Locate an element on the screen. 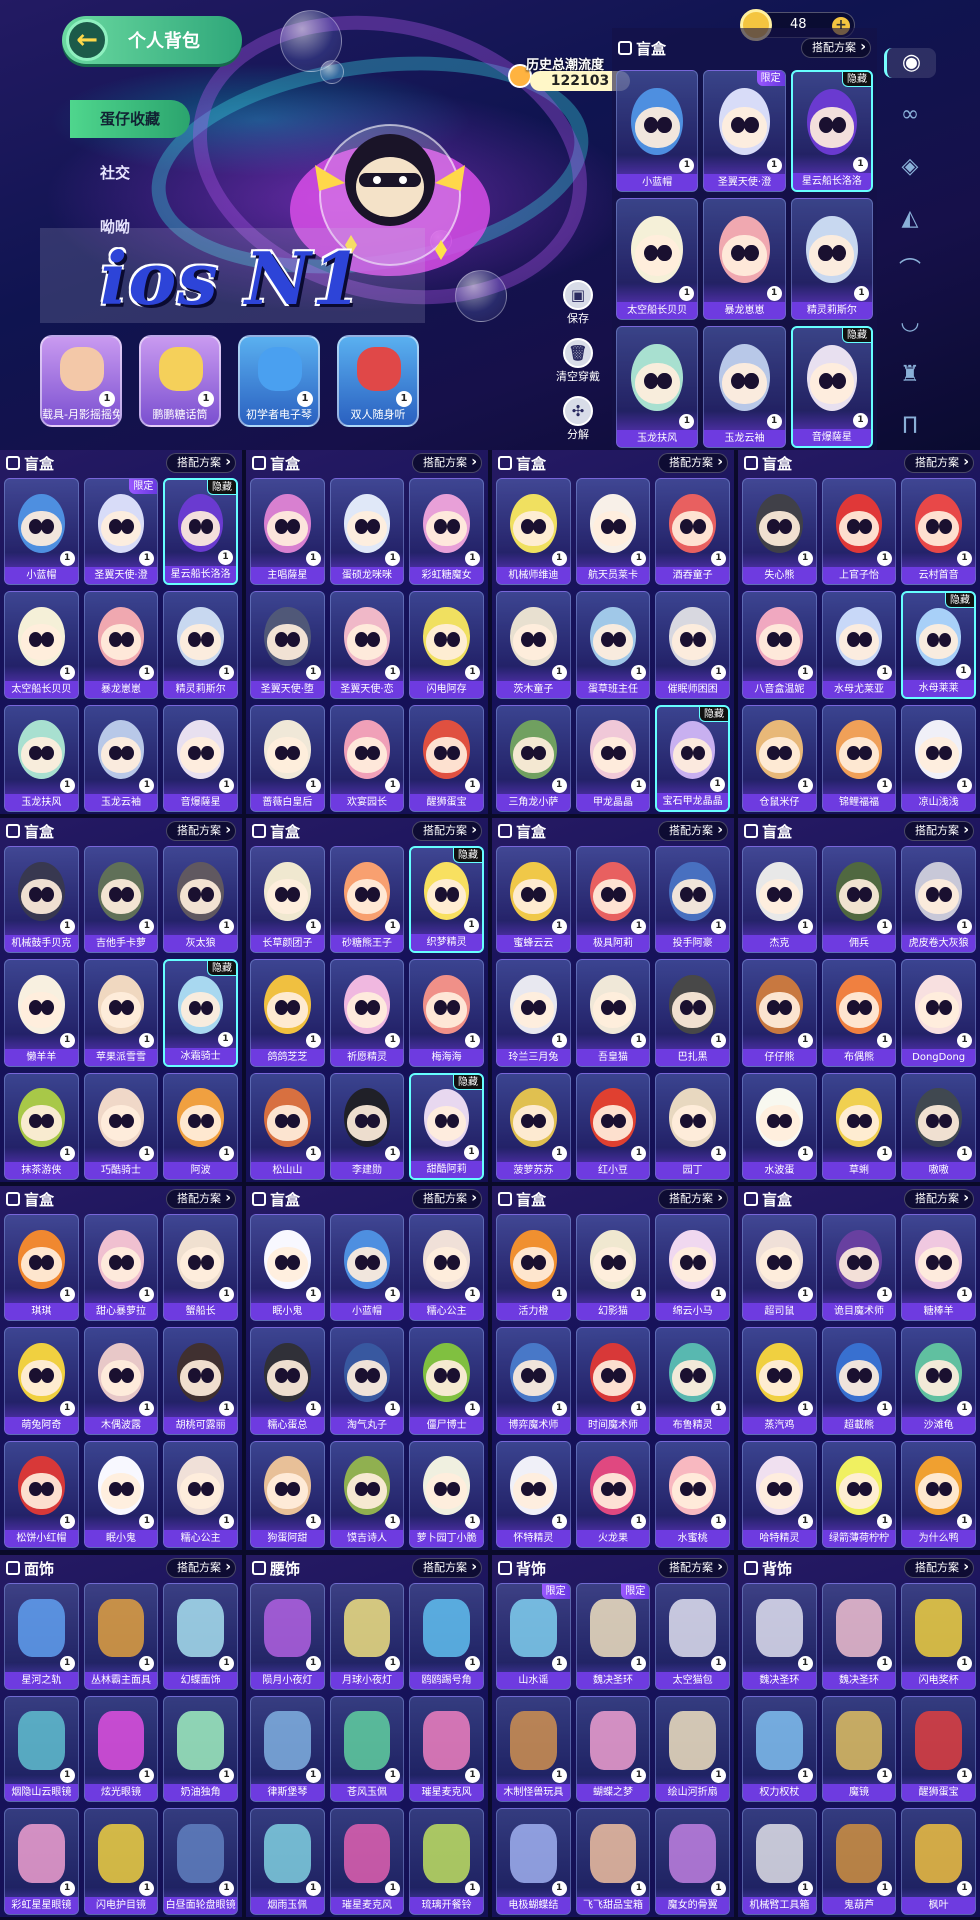 The width and height of the screenshot is (980, 1920). item-card: 1 嗷嗷 is located at coordinates (938, 1126).